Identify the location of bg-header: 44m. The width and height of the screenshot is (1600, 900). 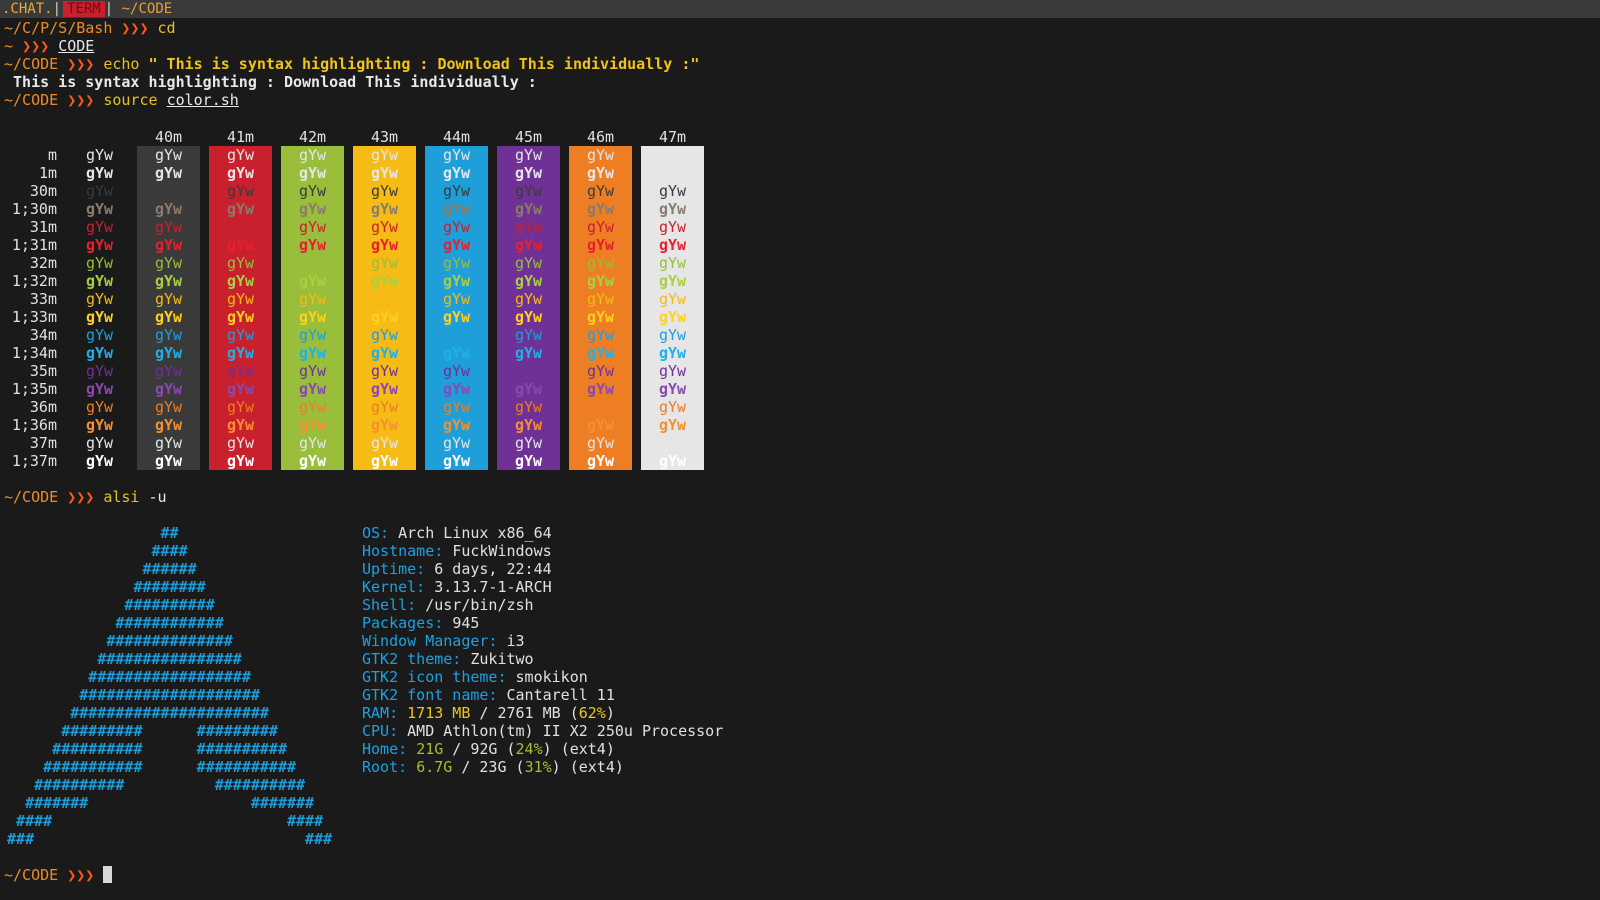
(456, 137).